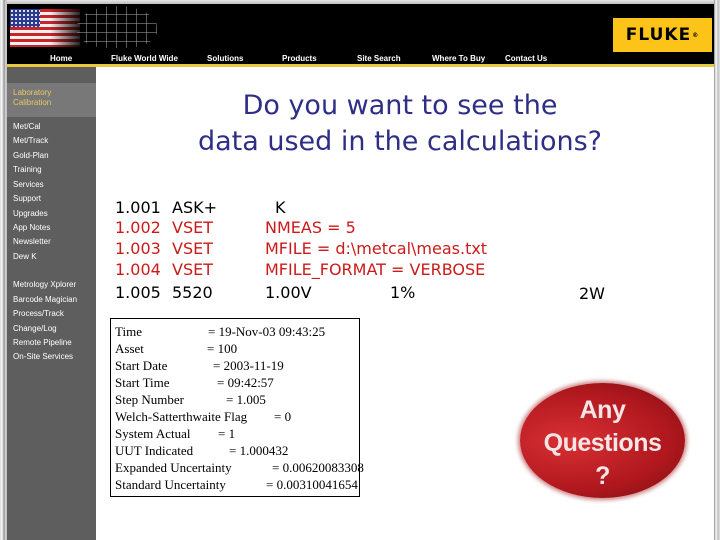  Describe the element at coordinates (602, 443) in the screenshot. I see `questions-line2: Questions` at that location.